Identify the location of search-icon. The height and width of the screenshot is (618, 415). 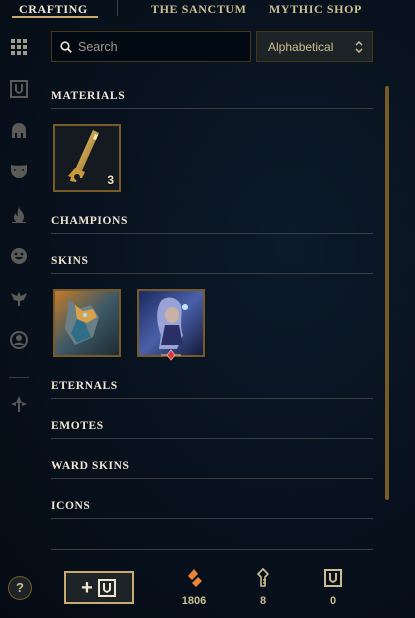
(66, 47).